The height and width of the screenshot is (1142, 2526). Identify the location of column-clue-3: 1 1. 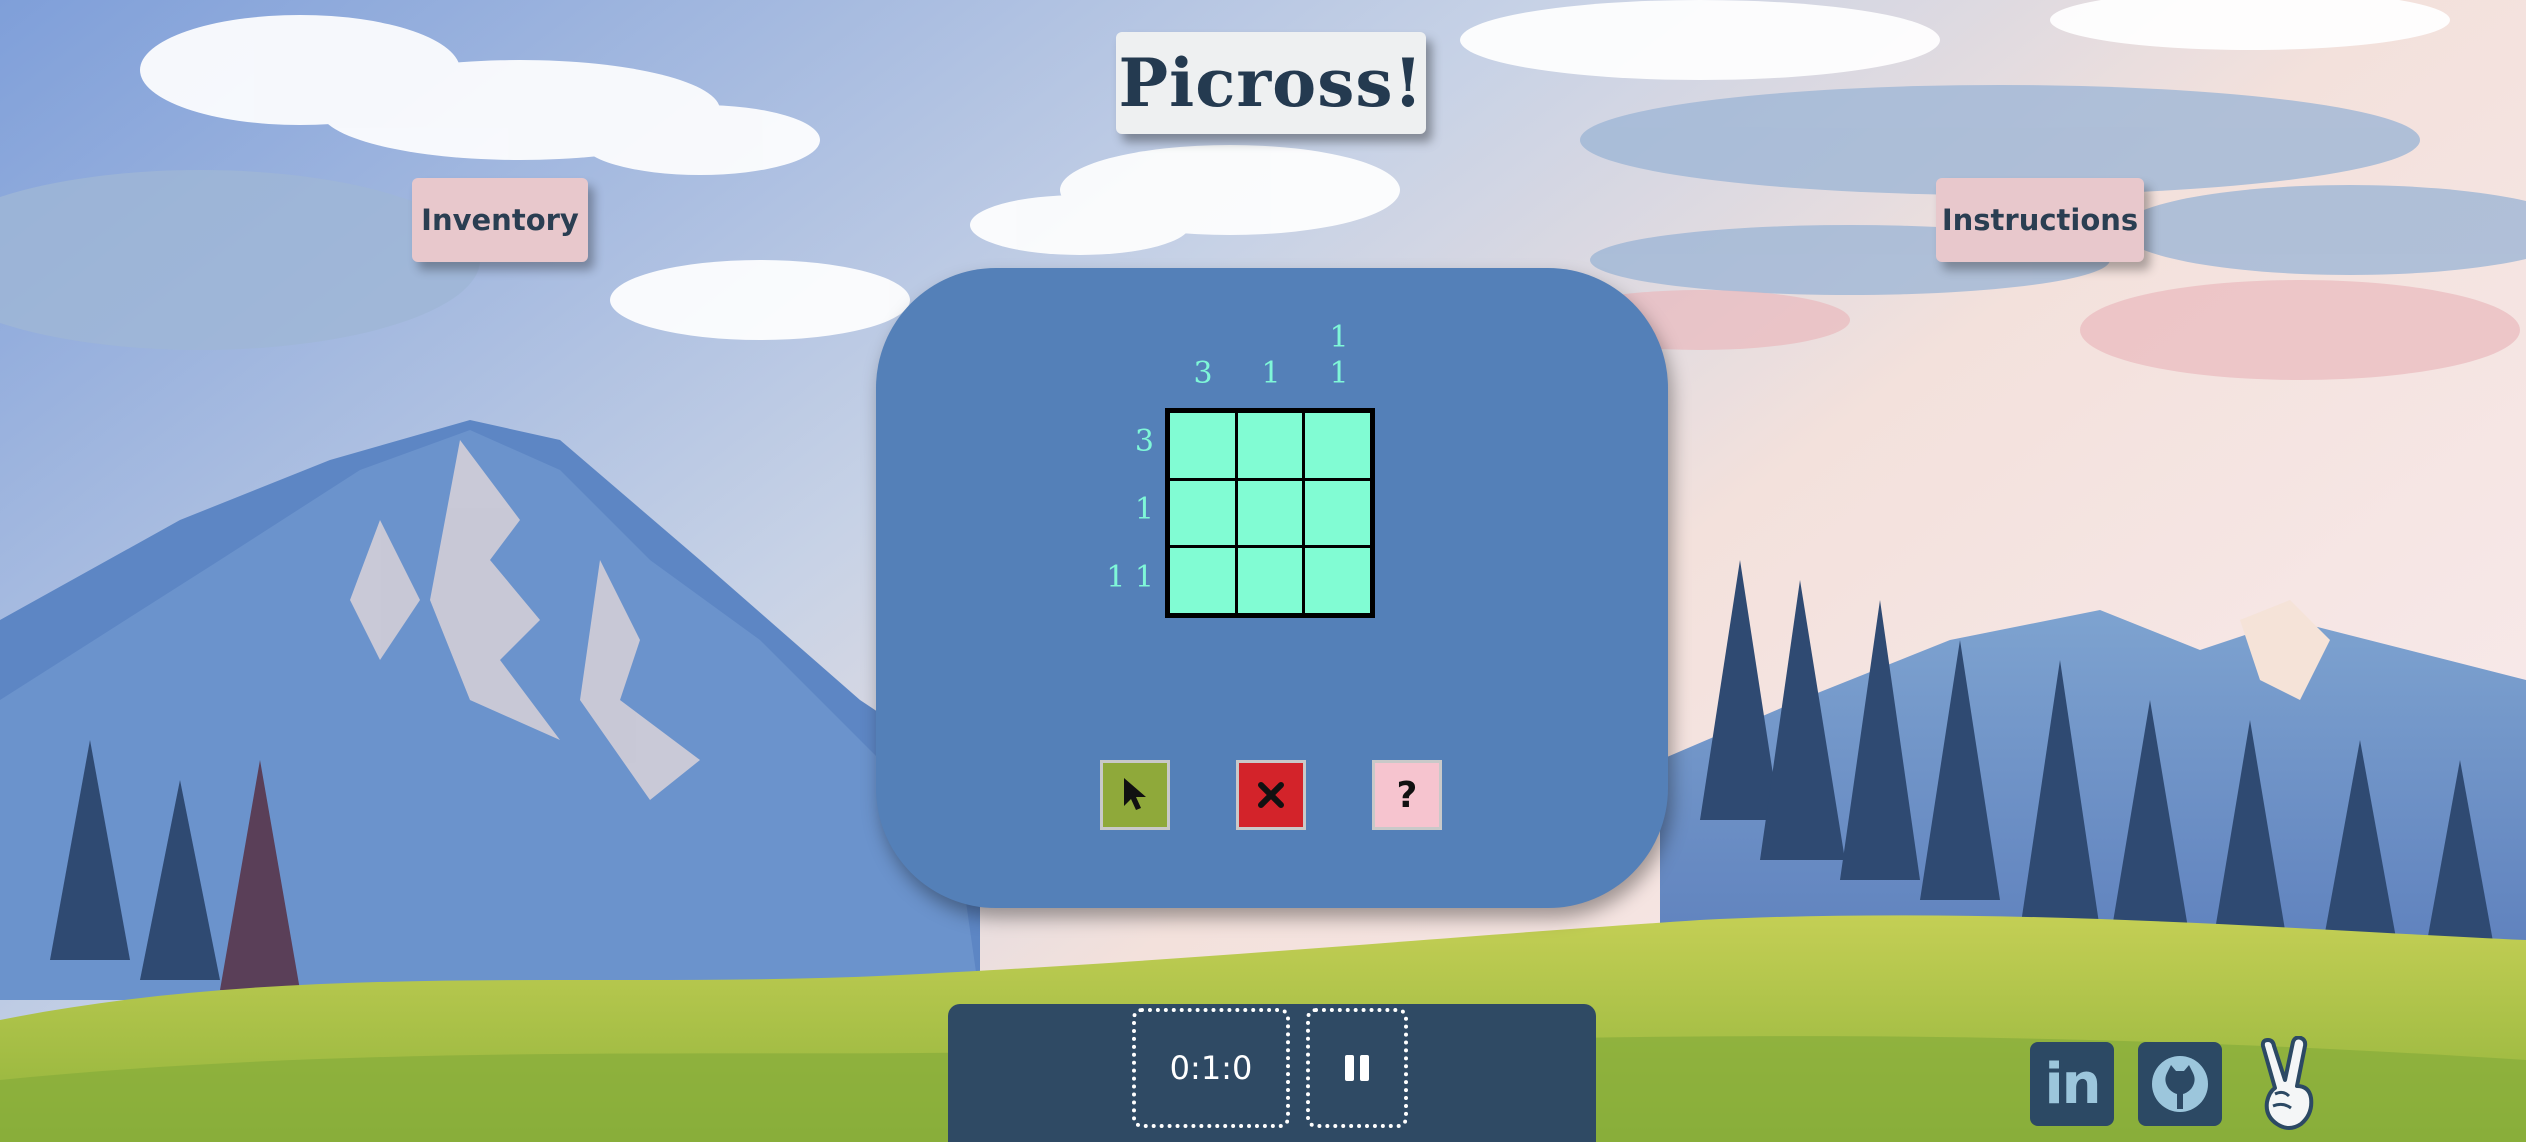
(1339, 356).